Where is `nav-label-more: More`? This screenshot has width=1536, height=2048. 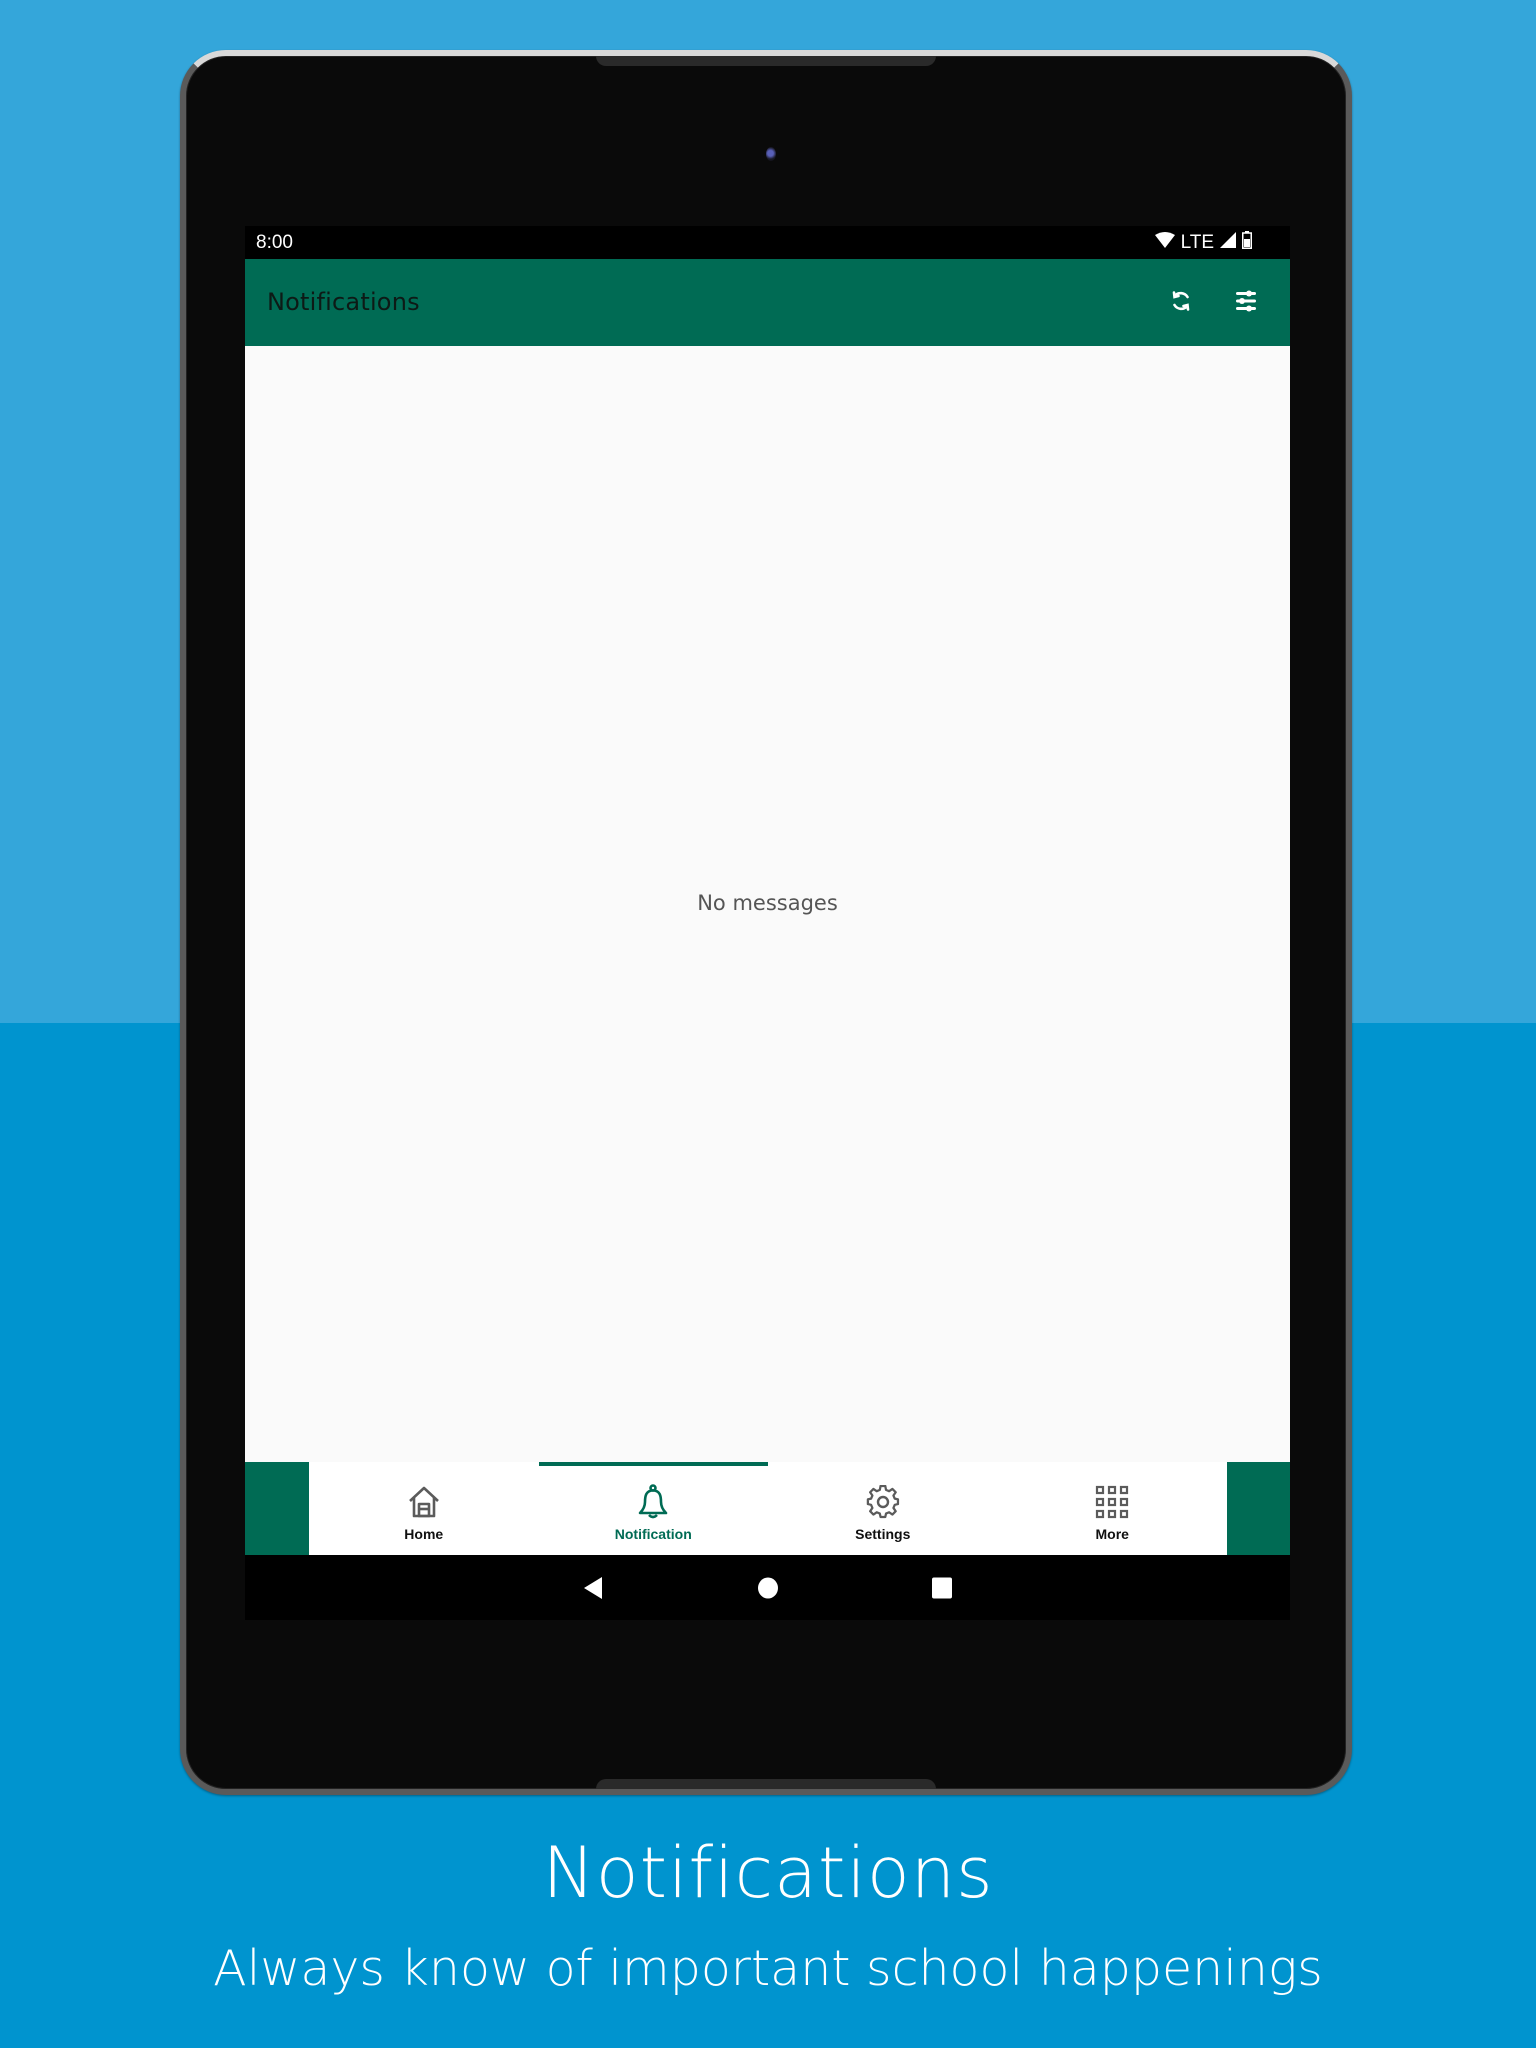
nav-label-more: More is located at coordinates (1112, 1534).